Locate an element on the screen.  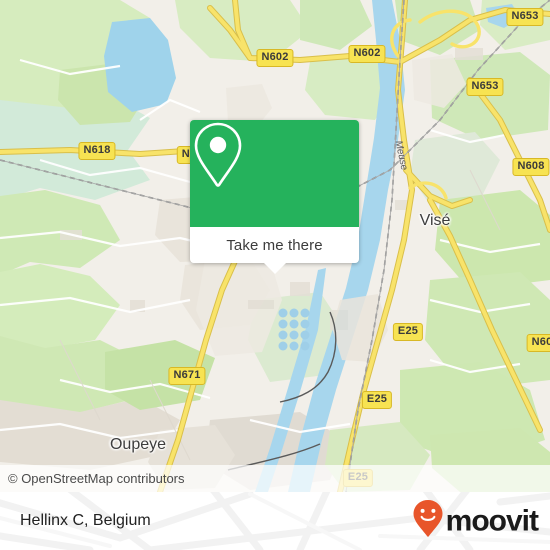
destination-popup-card: Take me there is located at coordinates (274, 197).